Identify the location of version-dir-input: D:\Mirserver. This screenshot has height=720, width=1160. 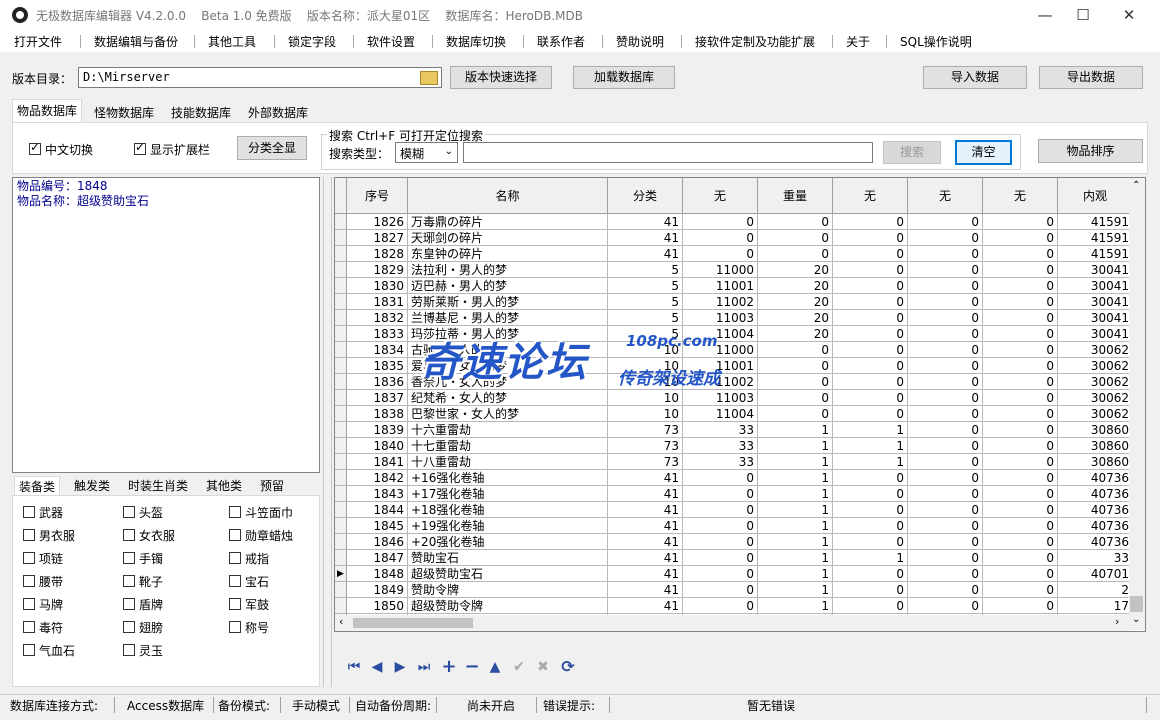
(260, 77).